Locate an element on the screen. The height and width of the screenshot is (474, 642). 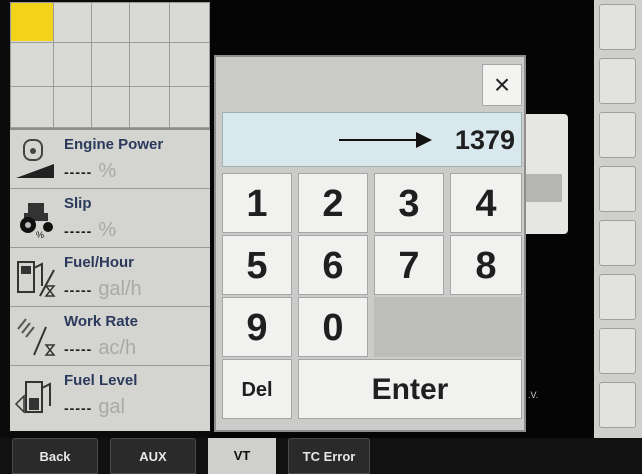
key-1: 1 is located at coordinates (257, 203).